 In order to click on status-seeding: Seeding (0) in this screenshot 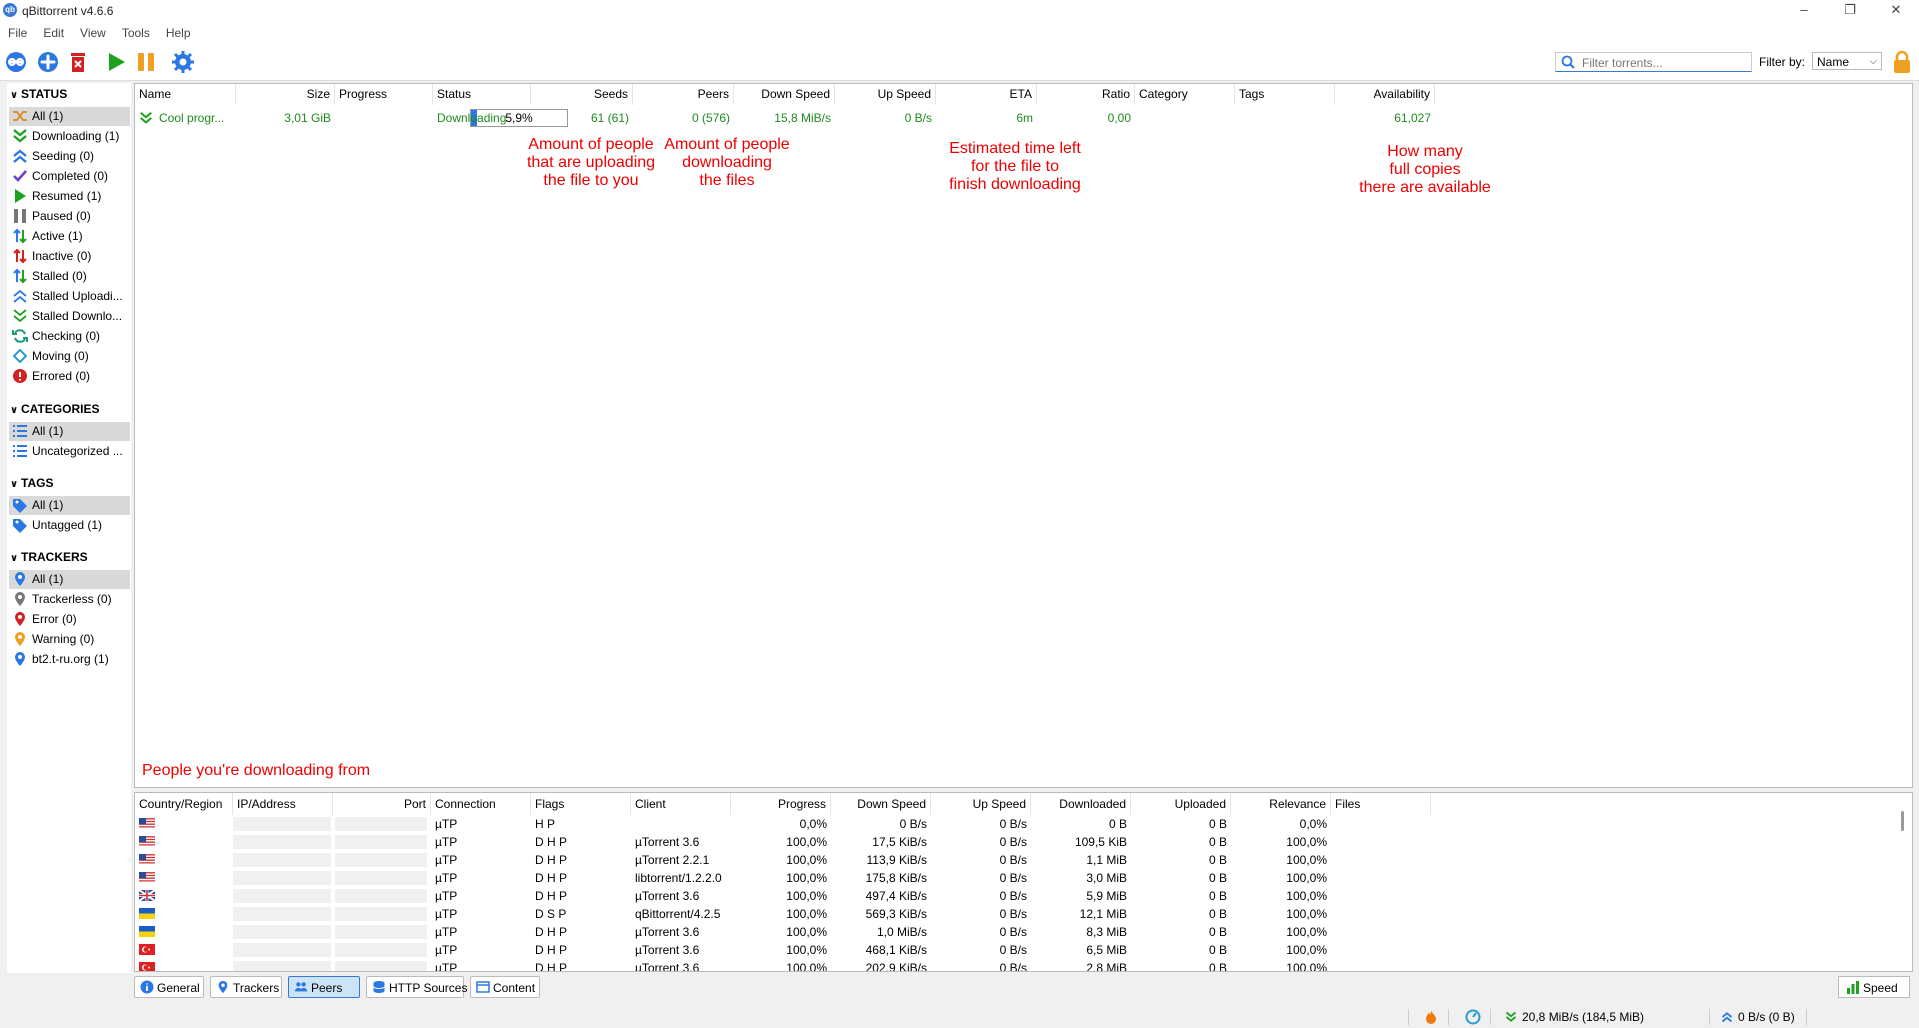, I will do `click(69, 156)`.